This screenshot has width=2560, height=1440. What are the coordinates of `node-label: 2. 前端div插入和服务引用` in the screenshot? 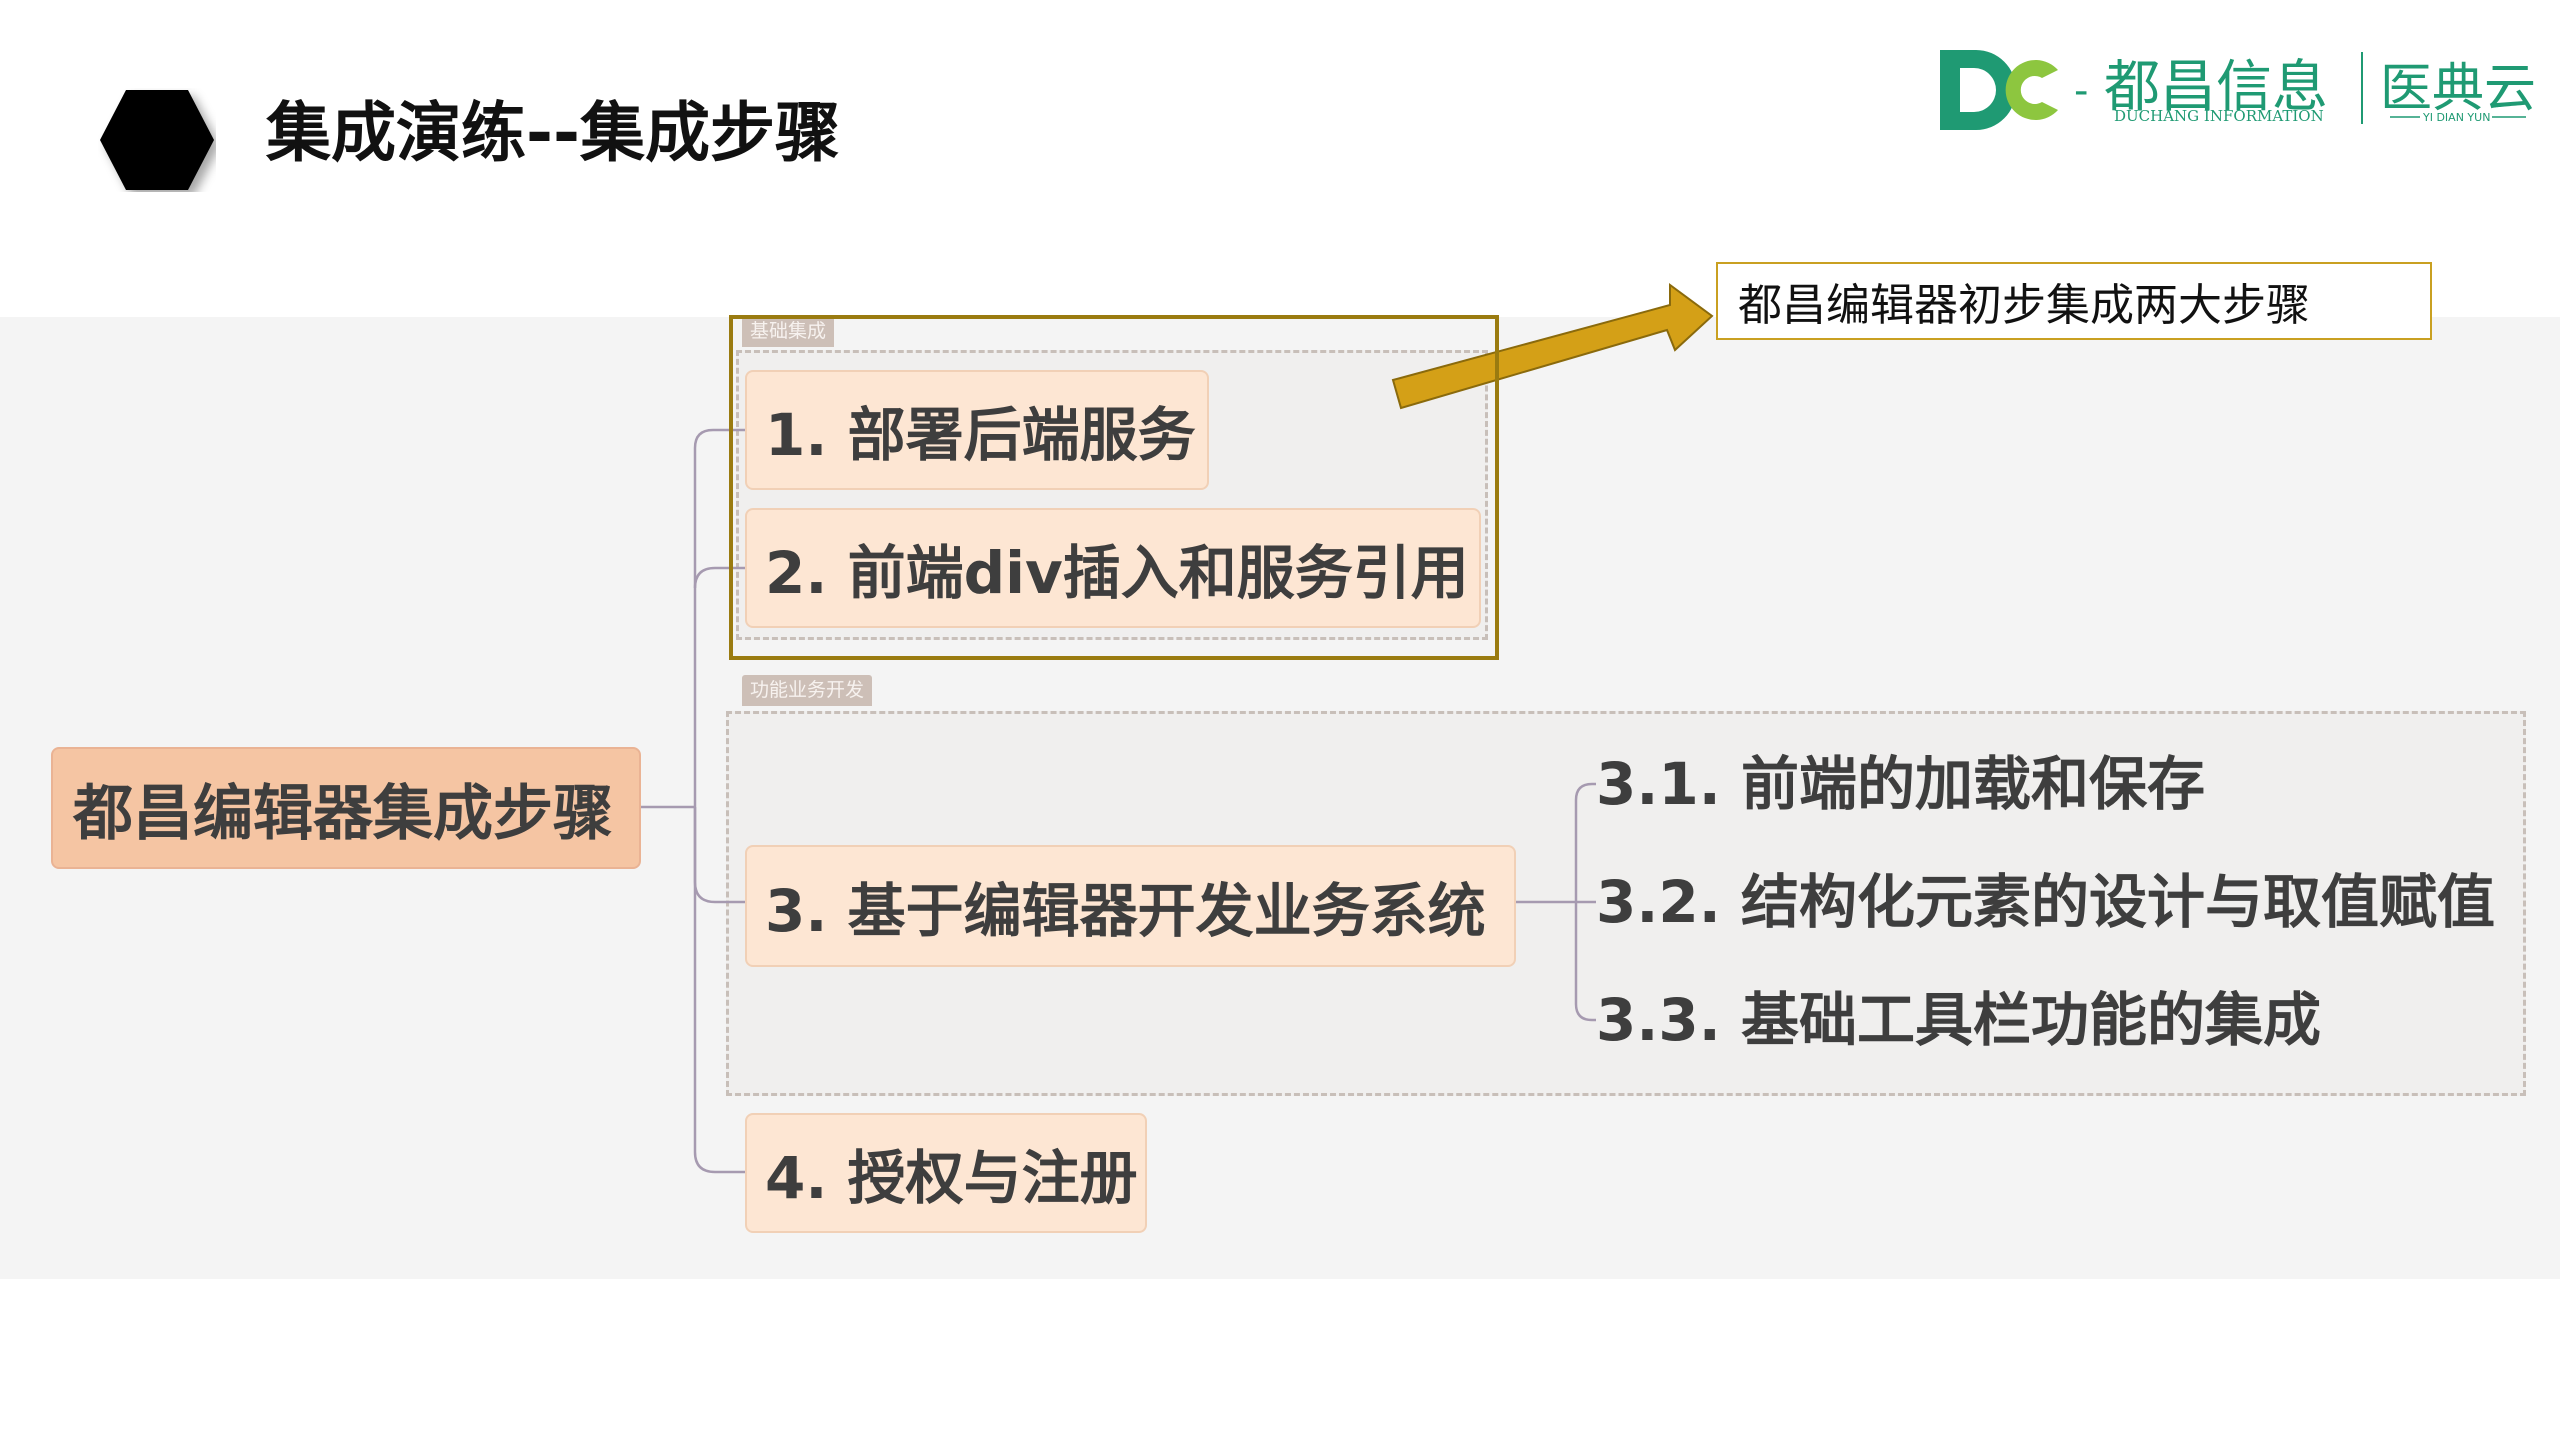 It's located at (1117, 573).